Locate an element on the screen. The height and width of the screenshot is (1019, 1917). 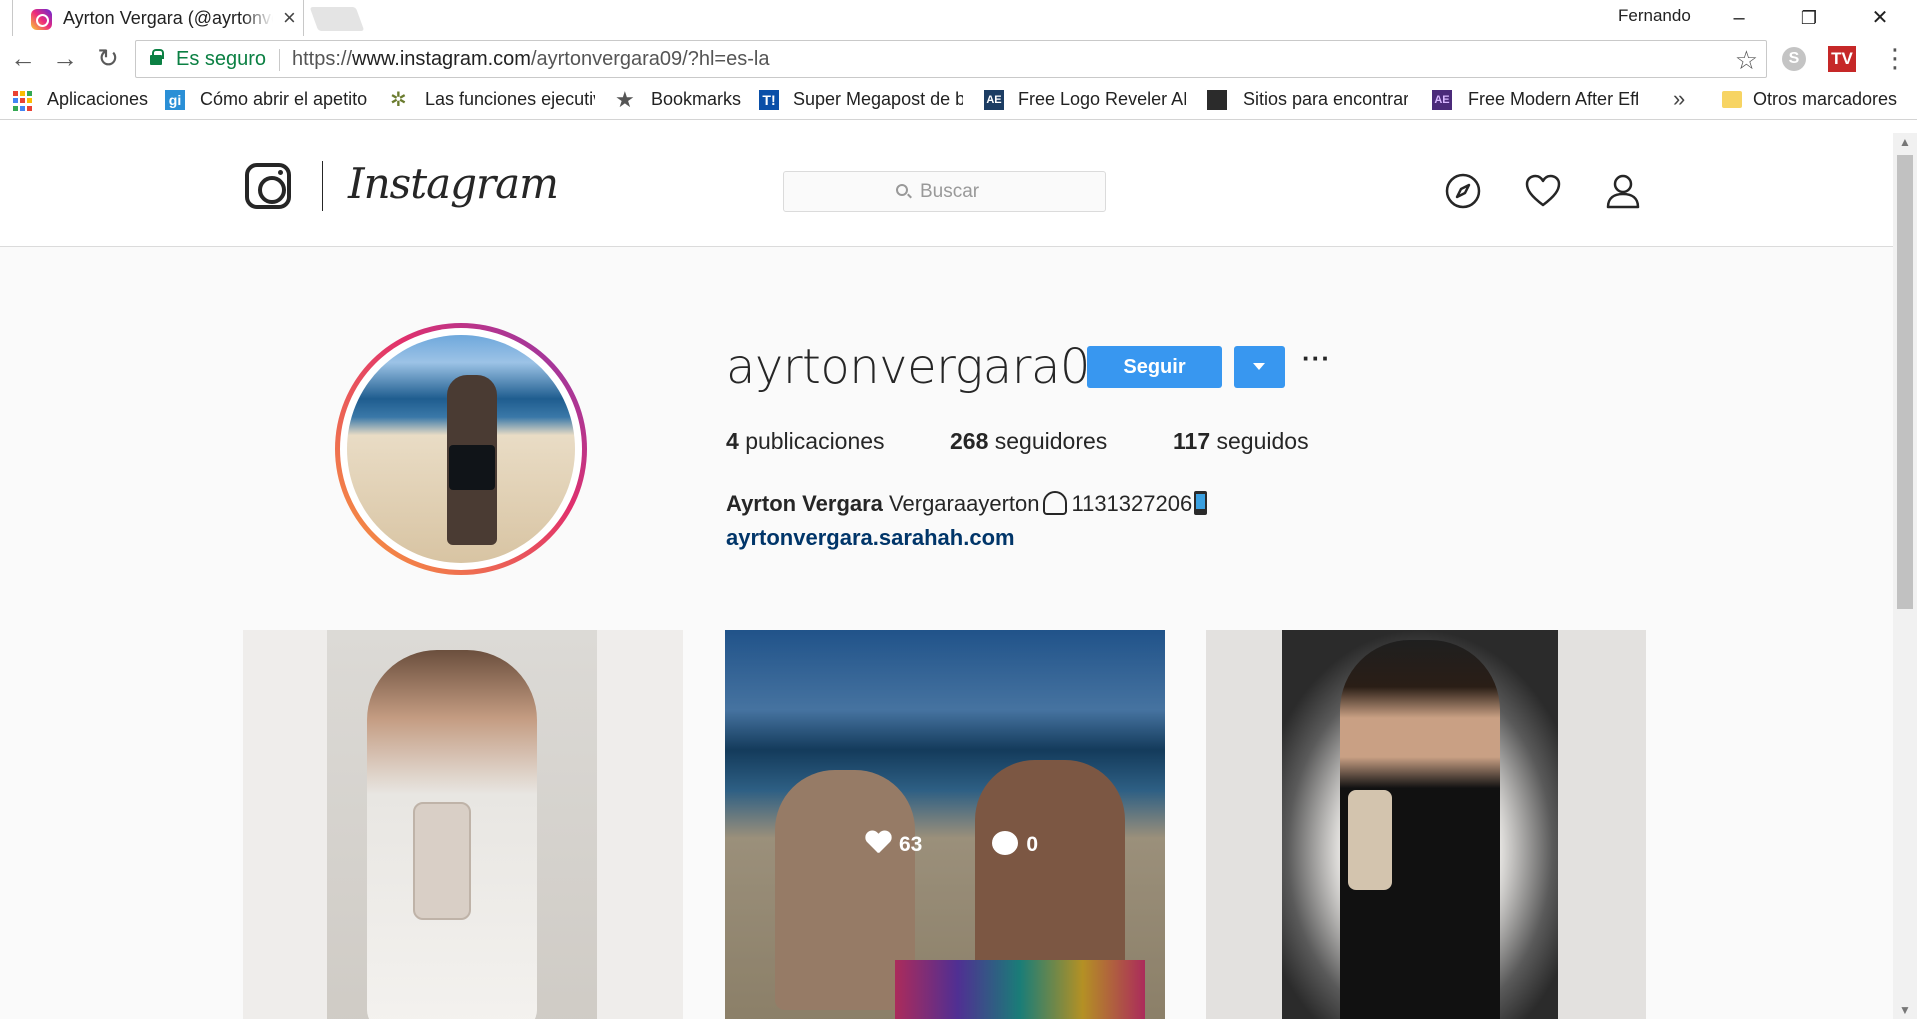
full-name: Ayrton Vergara is located at coordinates (804, 503).